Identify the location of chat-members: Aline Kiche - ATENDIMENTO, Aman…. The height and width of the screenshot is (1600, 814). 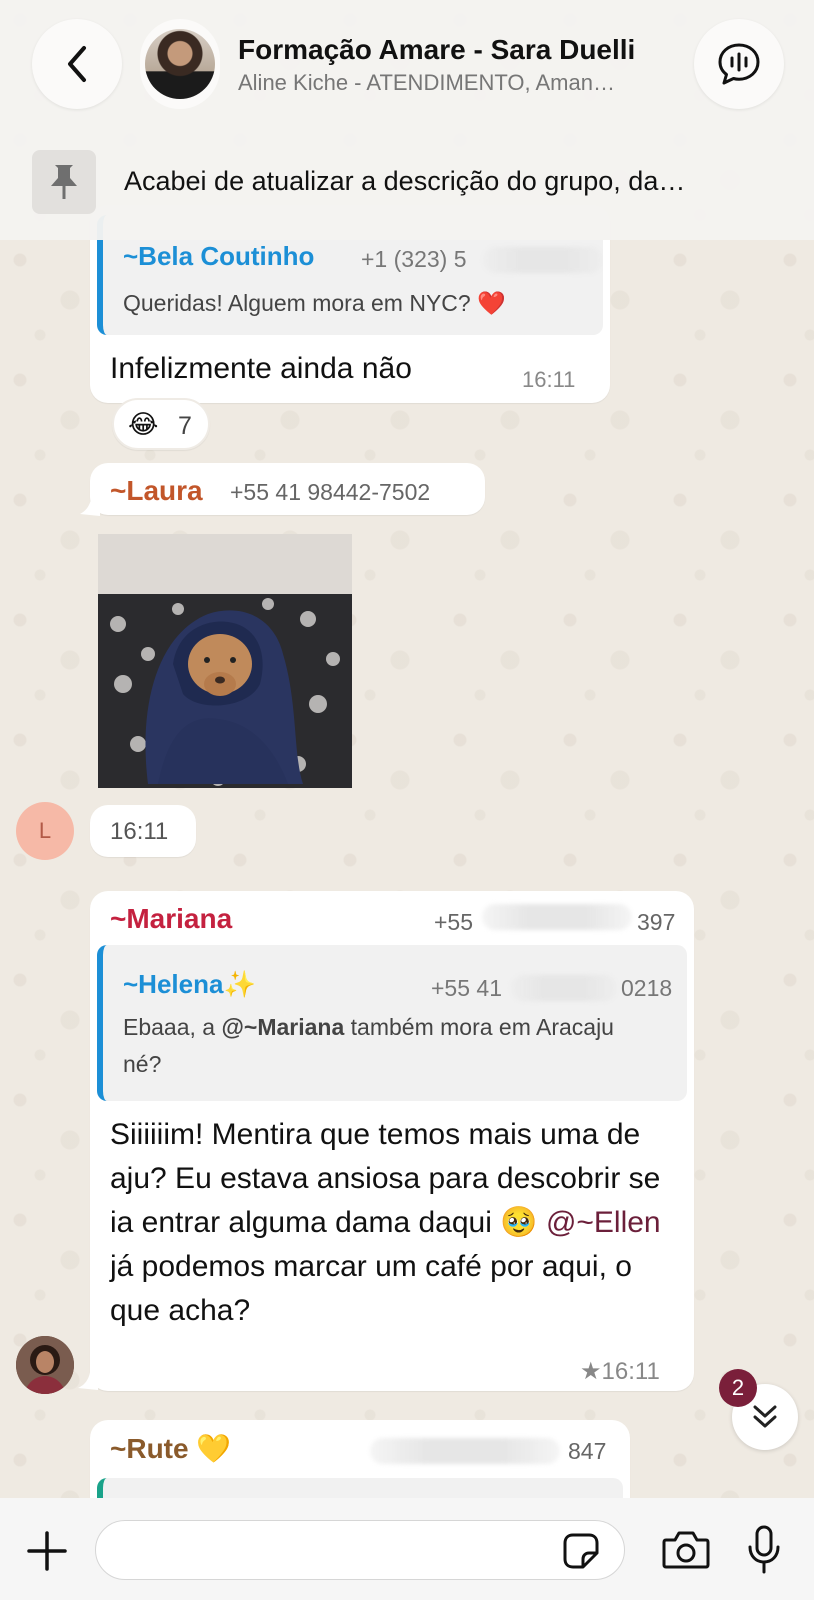
(453, 83).